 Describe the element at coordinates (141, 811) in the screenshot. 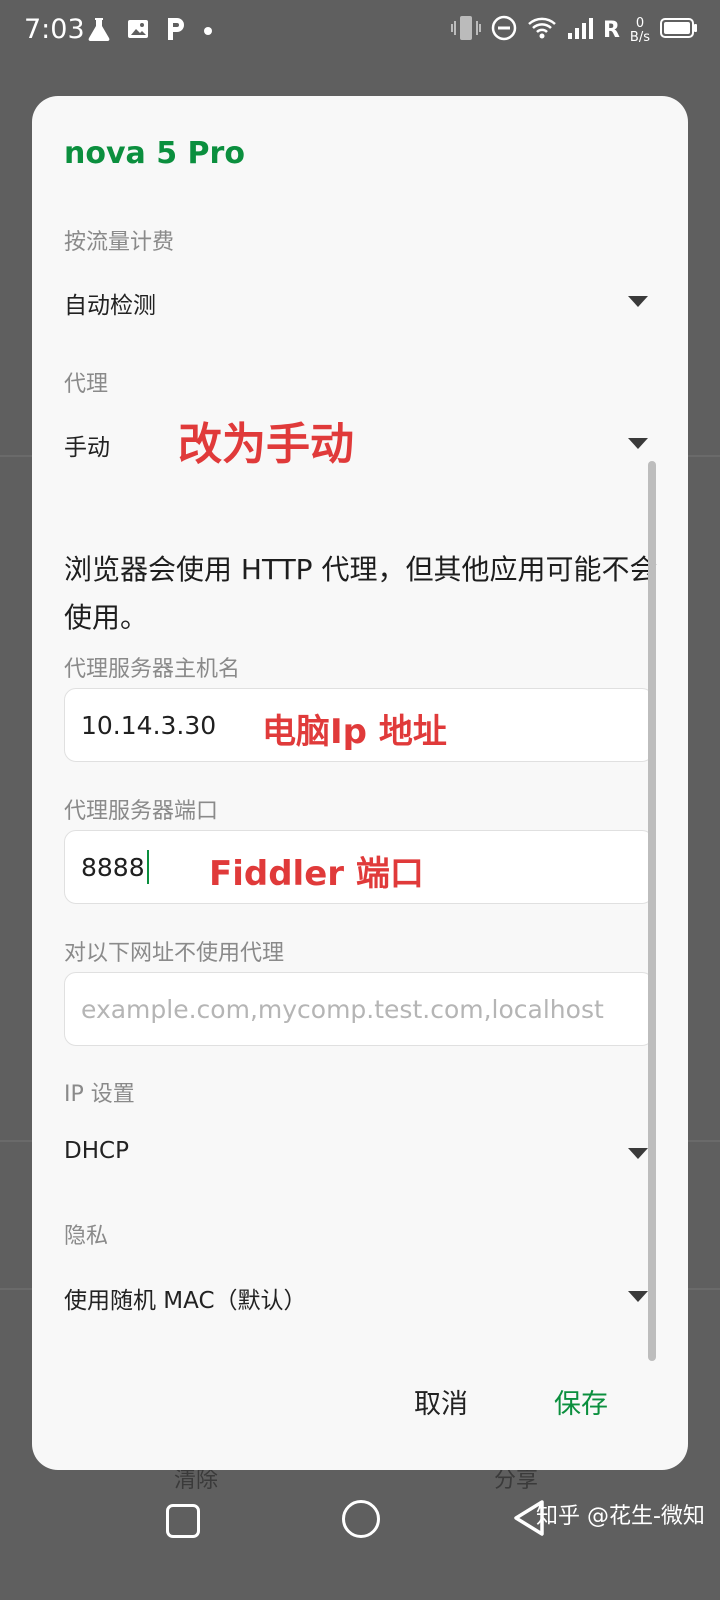

I see `proxy-port-label: 代理服务器端口` at that location.